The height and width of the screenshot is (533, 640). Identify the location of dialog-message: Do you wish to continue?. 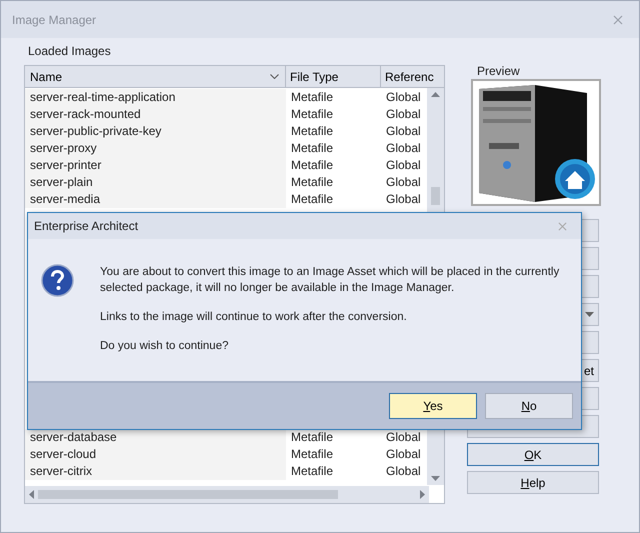
(164, 346).